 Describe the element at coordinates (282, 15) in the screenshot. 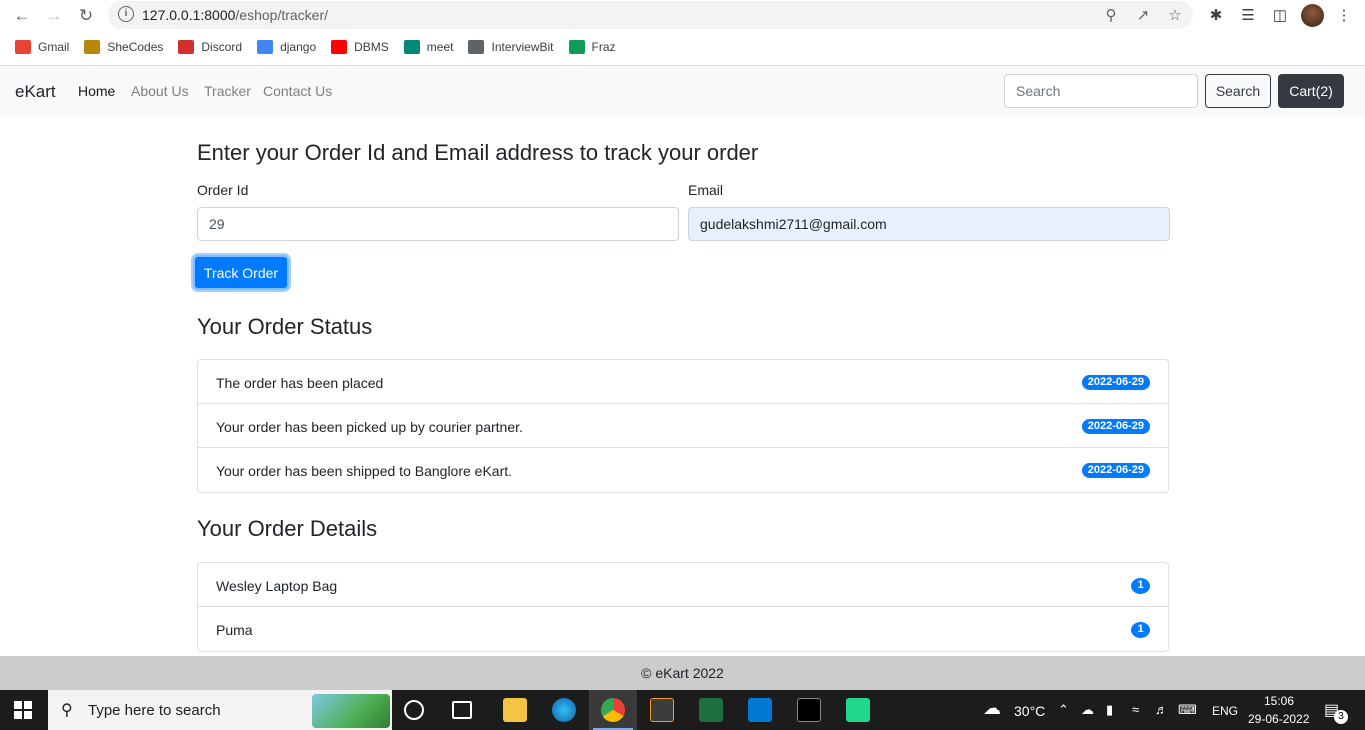

I see `url-path: /eshop/tracker/` at that location.